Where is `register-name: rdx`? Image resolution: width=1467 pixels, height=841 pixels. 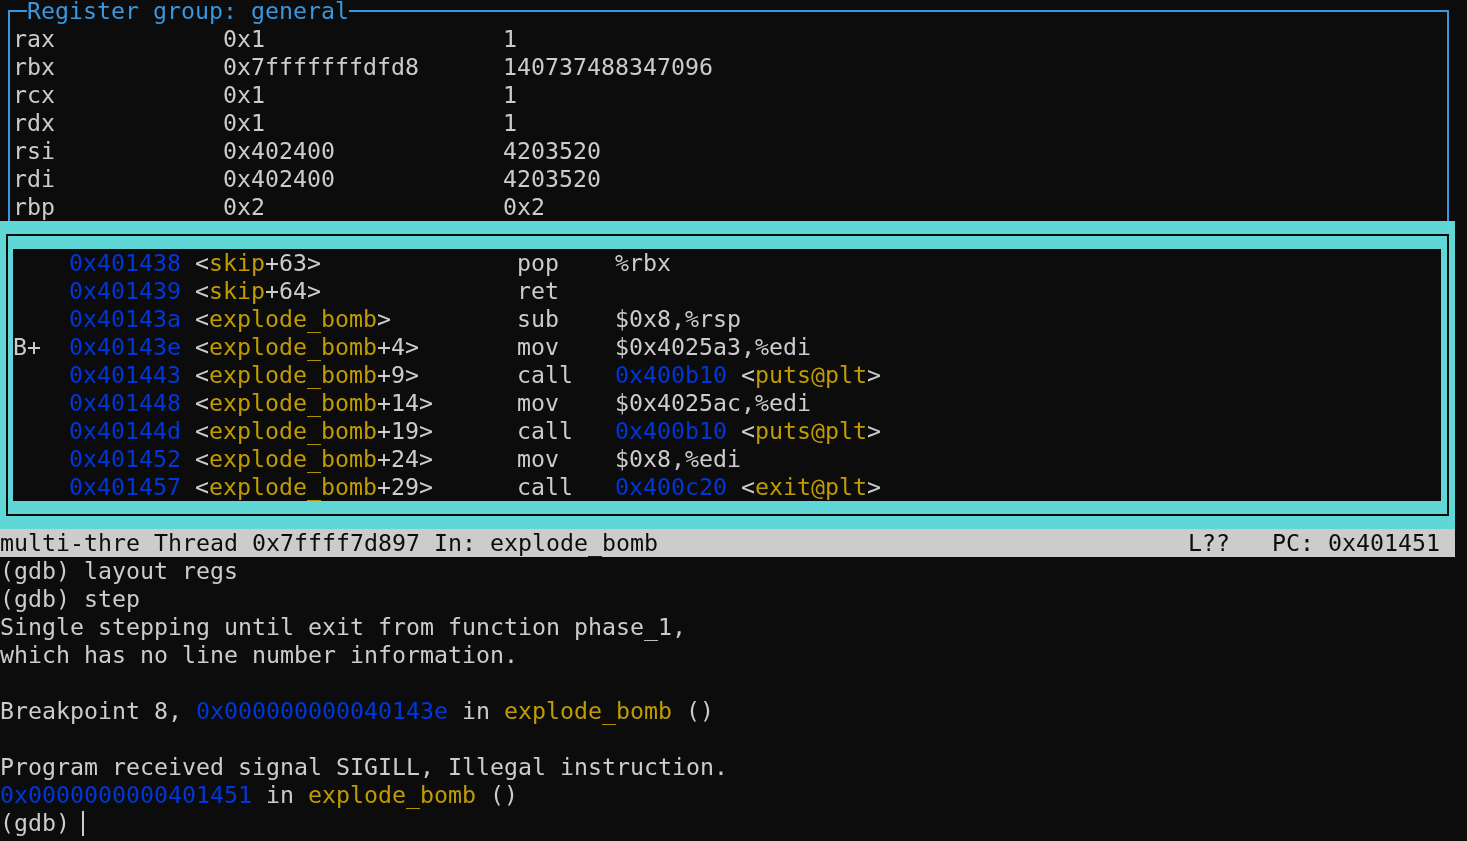
register-name: rdx is located at coordinates (34, 122).